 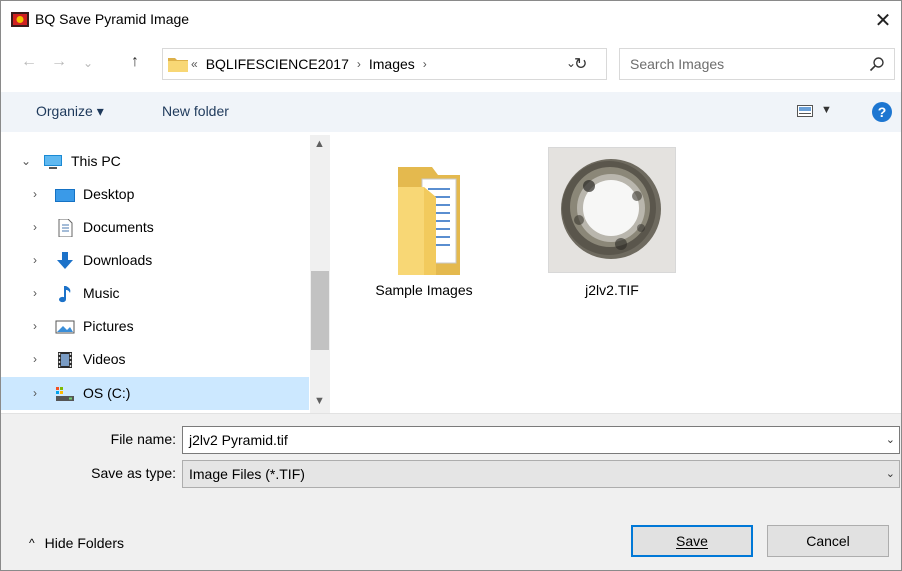 What do you see at coordinates (155, 326) in the screenshot?
I see `tree-item-pictures: › Pictures` at bounding box center [155, 326].